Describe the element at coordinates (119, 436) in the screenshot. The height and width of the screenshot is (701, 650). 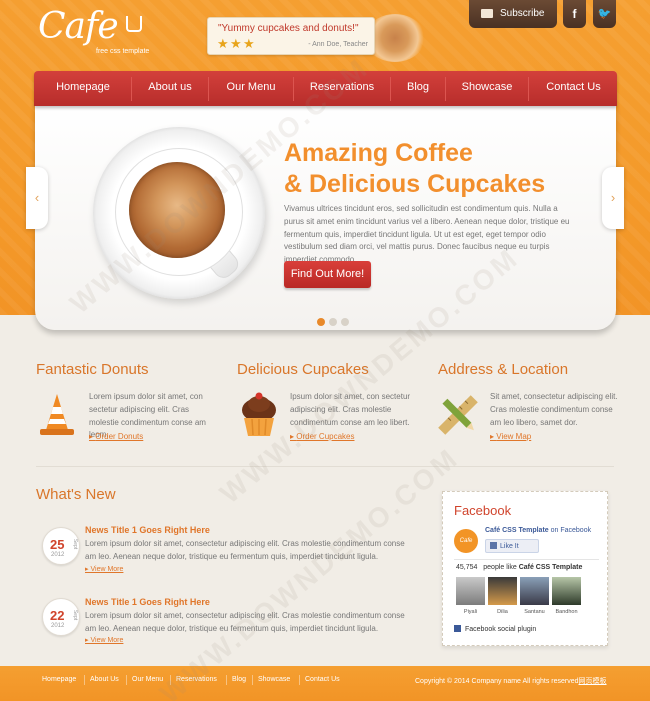
I see `order-donuts-label: Order Donuts` at that location.